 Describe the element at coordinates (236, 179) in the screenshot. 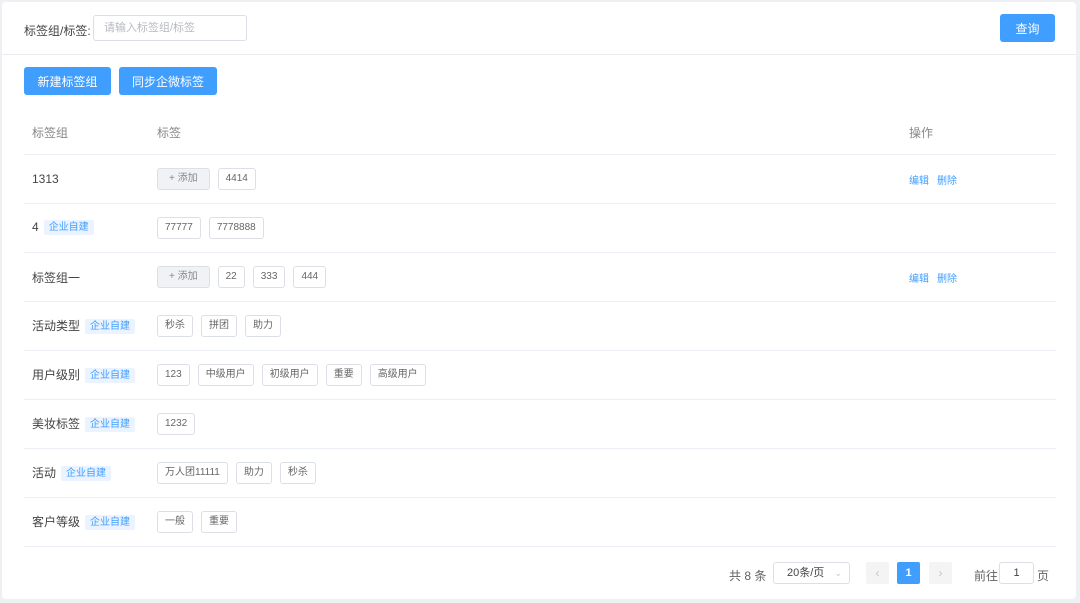

I see `tag-chip: 4414` at that location.